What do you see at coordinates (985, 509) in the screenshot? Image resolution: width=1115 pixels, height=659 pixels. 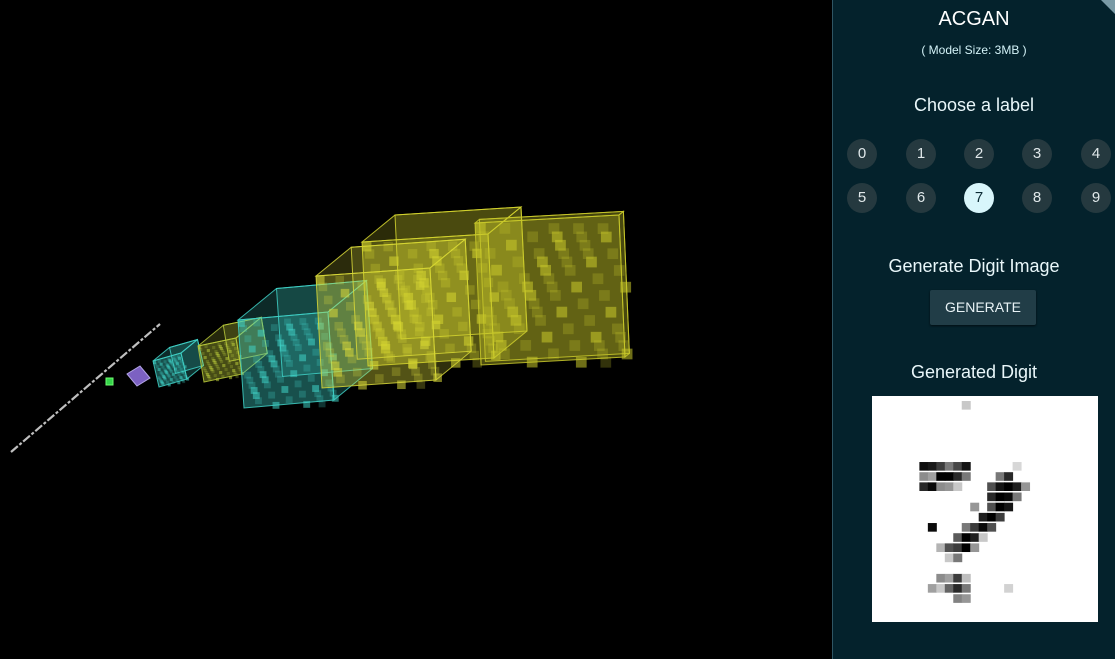 I see `generated-digit-image` at bounding box center [985, 509].